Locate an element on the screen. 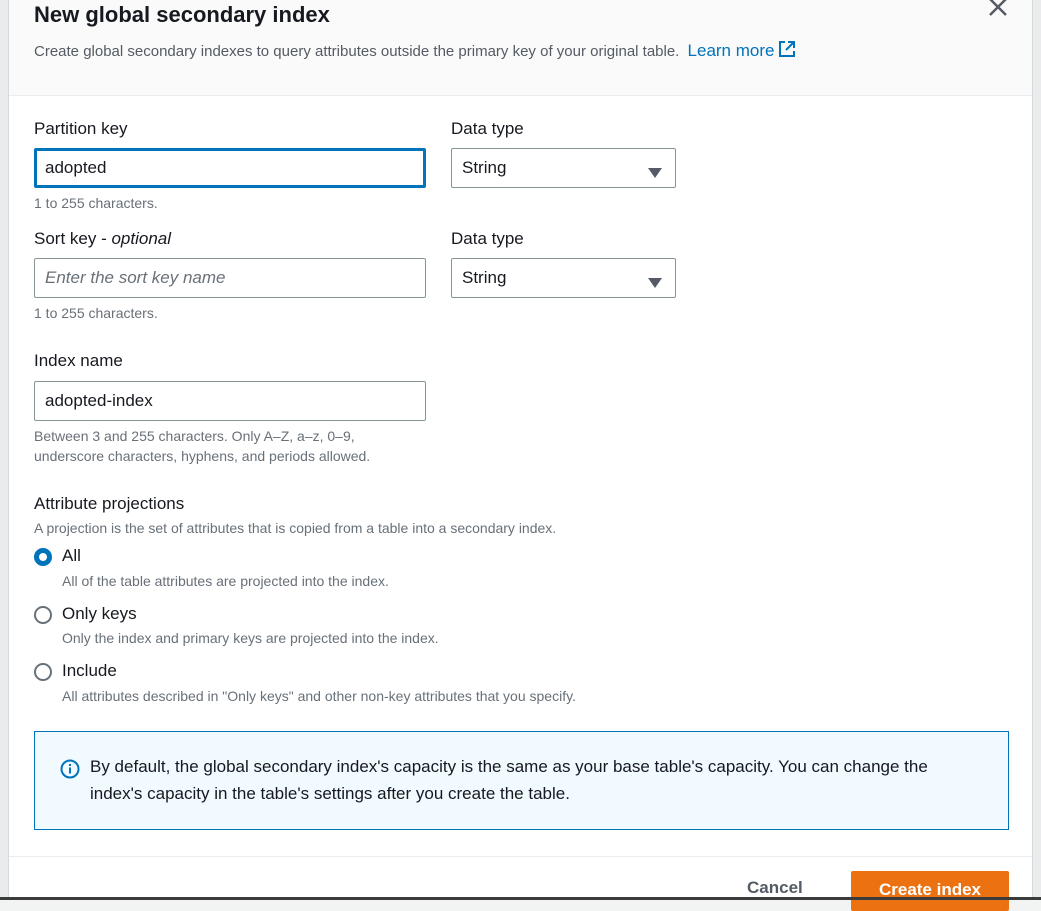  partition-data-type-select: String is located at coordinates (563, 168).